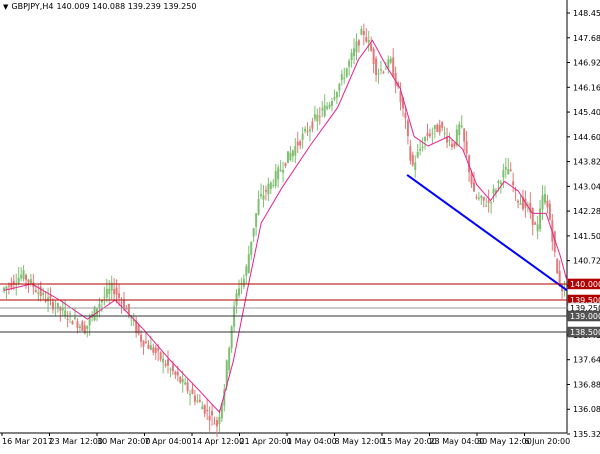 This screenshot has height=454, width=600. I want to click on price-tick-label: 144.600, so click(586, 137).